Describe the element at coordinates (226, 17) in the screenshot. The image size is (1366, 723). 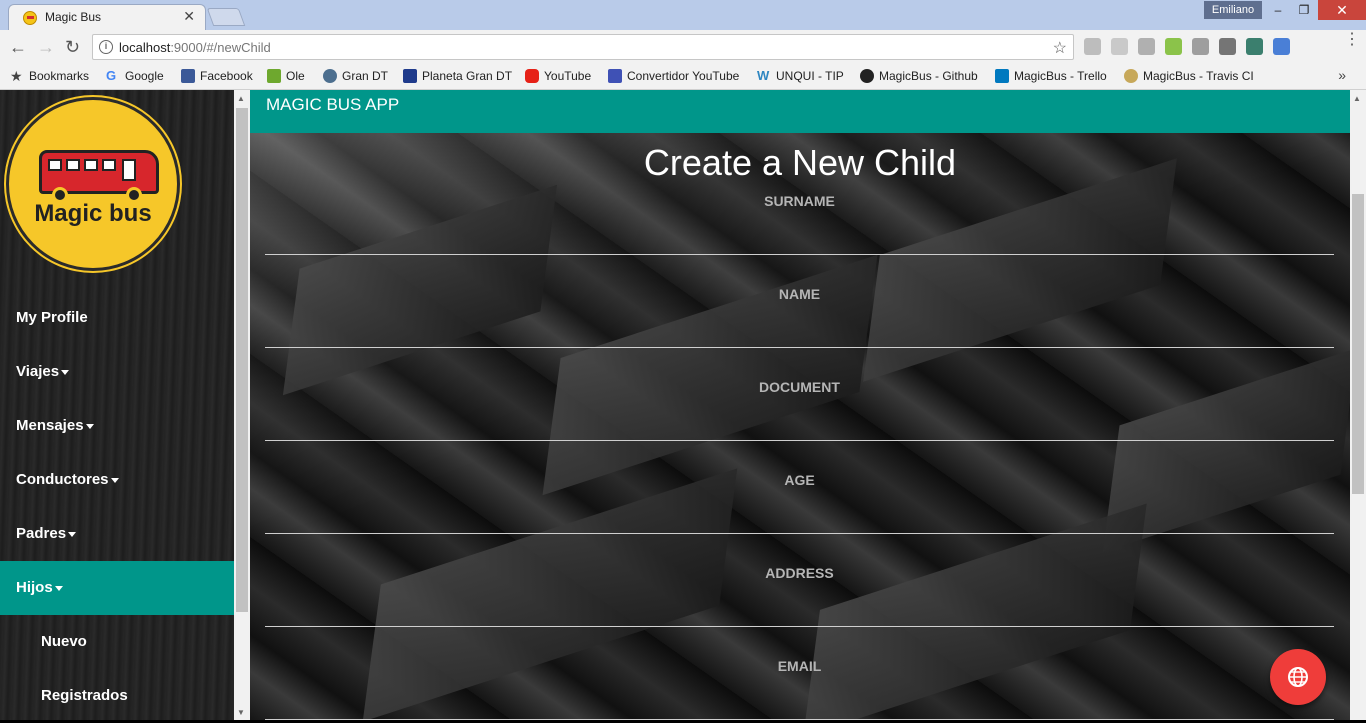
I see `new-tab-button` at that location.